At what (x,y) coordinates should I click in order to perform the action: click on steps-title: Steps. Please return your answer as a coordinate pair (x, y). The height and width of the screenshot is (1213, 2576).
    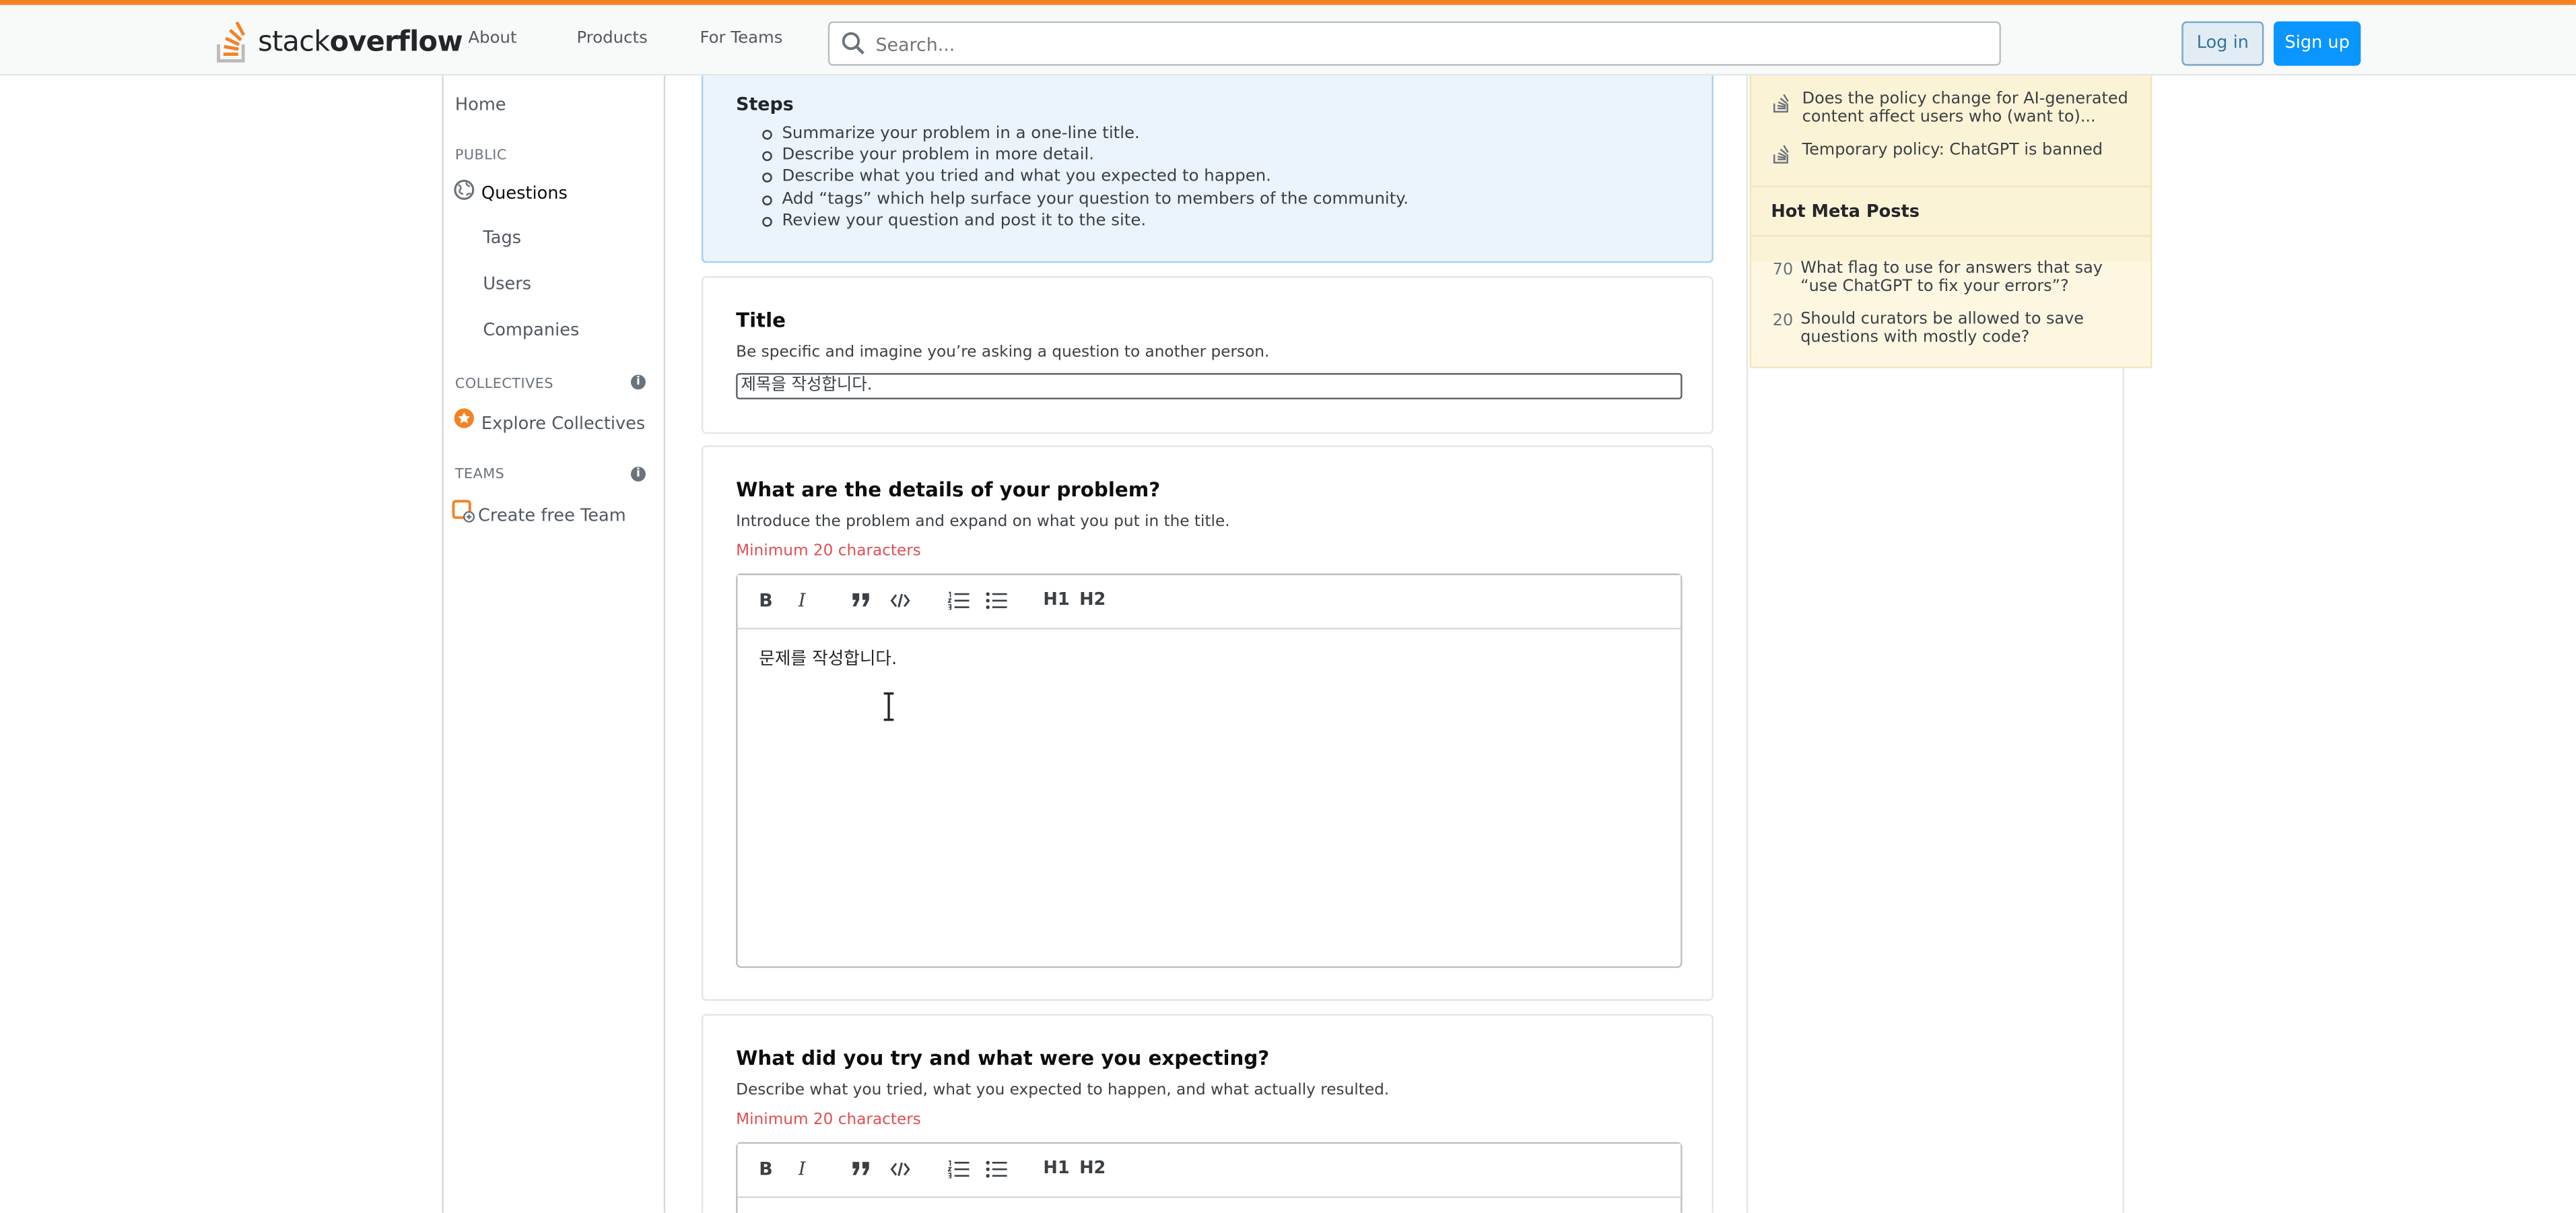
    Looking at the image, I should click on (765, 104).